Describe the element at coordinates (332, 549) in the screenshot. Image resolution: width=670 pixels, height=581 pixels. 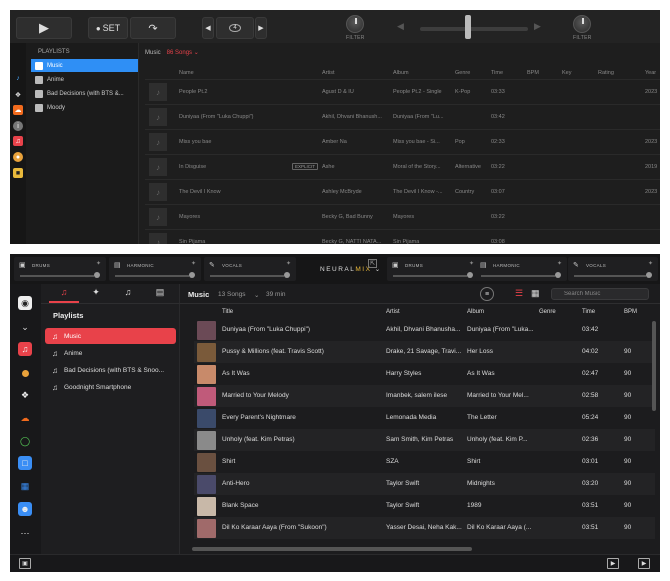
I see `horizontal-scrollbar` at that location.